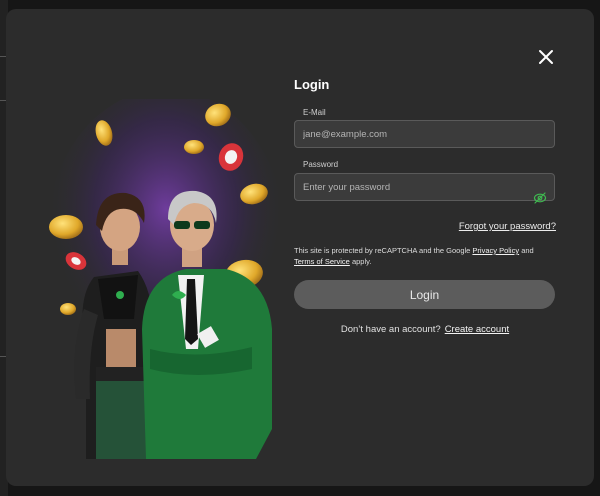  I want to click on privacy-policy-link: Privacy Policy, so click(495, 250).